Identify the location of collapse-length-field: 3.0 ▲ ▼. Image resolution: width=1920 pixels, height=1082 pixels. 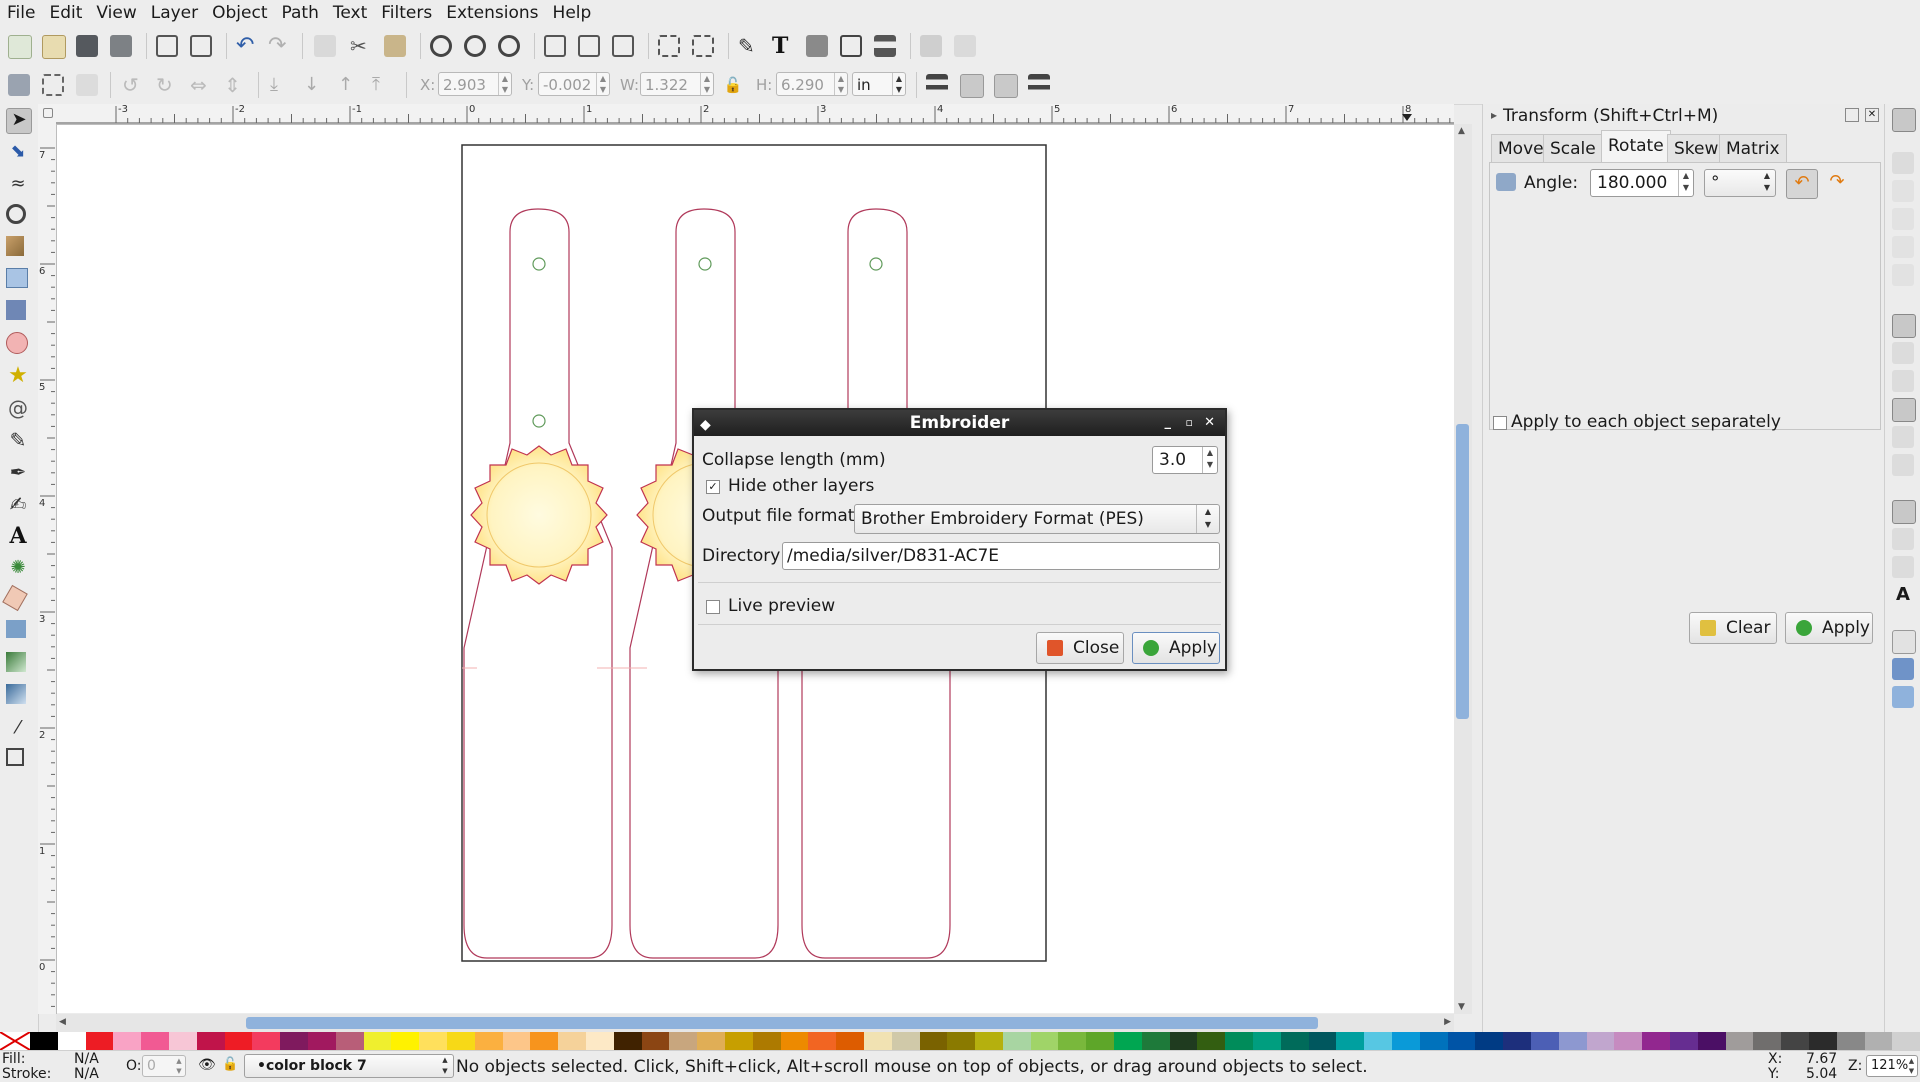
(1185, 460).